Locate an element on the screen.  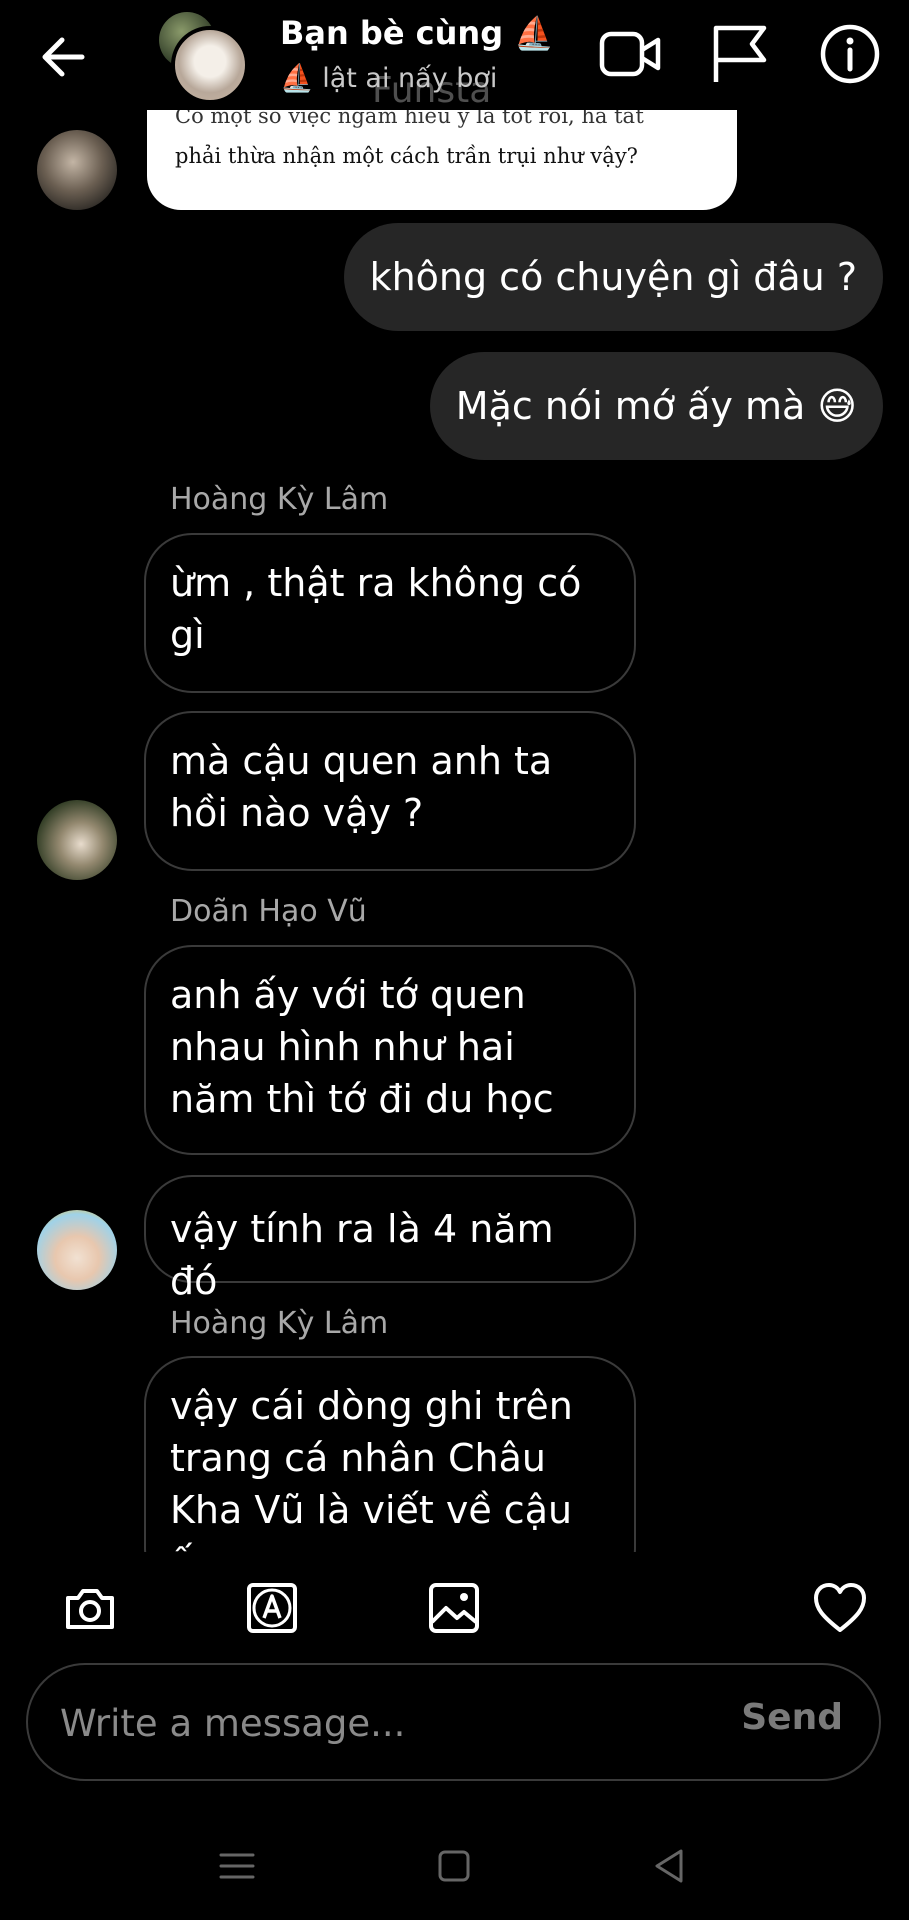
heart-icon is located at coordinates (840, 1607).